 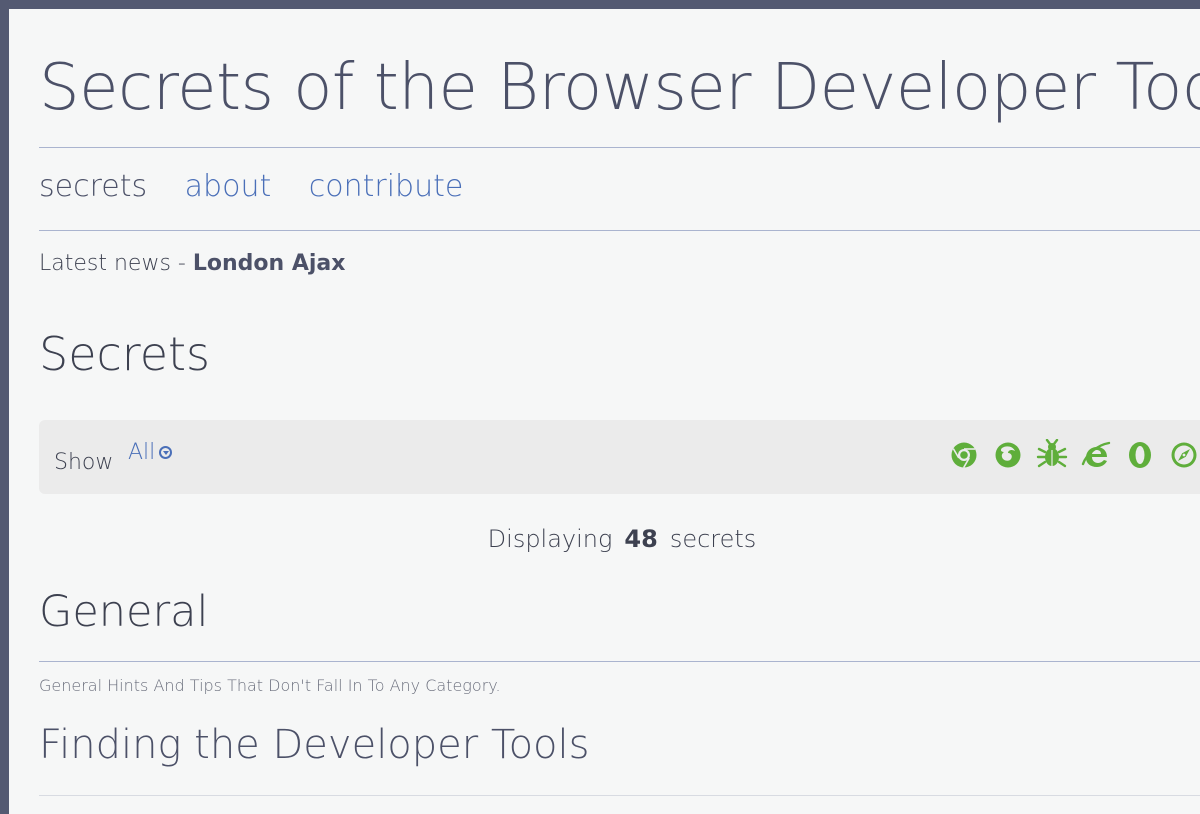 What do you see at coordinates (84, 462) in the screenshot?
I see `filter-label: Show` at bounding box center [84, 462].